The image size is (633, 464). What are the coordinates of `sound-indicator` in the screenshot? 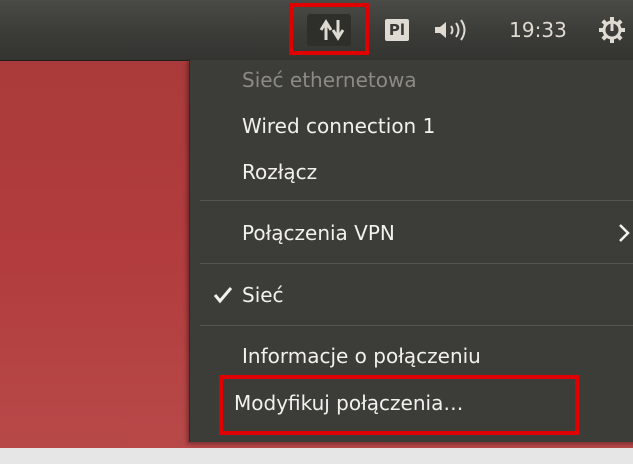 It's located at (452, 30).